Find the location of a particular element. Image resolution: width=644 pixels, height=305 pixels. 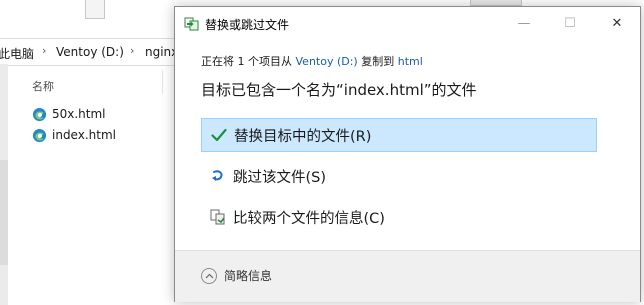

dialog-footer: 简略信息 is located at coordinates (407, 276).